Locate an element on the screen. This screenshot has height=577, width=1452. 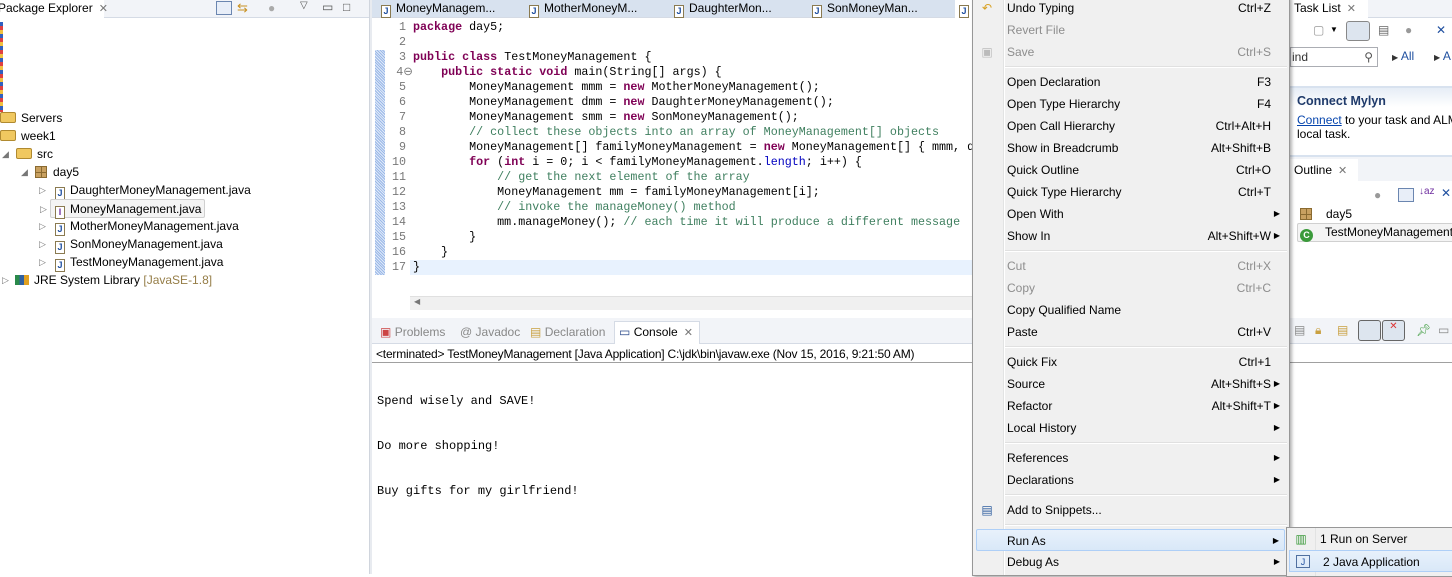
display-console-icon: ▭ is located at coordinates (1445, 330).